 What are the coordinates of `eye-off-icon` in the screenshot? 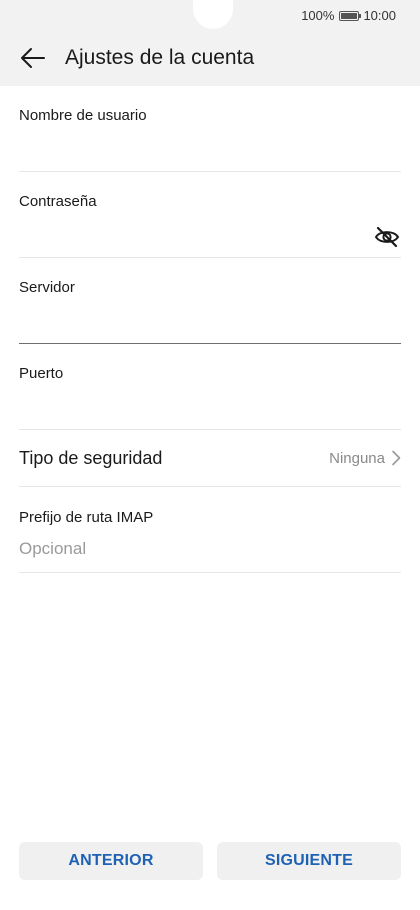 It's located at (387, 237).